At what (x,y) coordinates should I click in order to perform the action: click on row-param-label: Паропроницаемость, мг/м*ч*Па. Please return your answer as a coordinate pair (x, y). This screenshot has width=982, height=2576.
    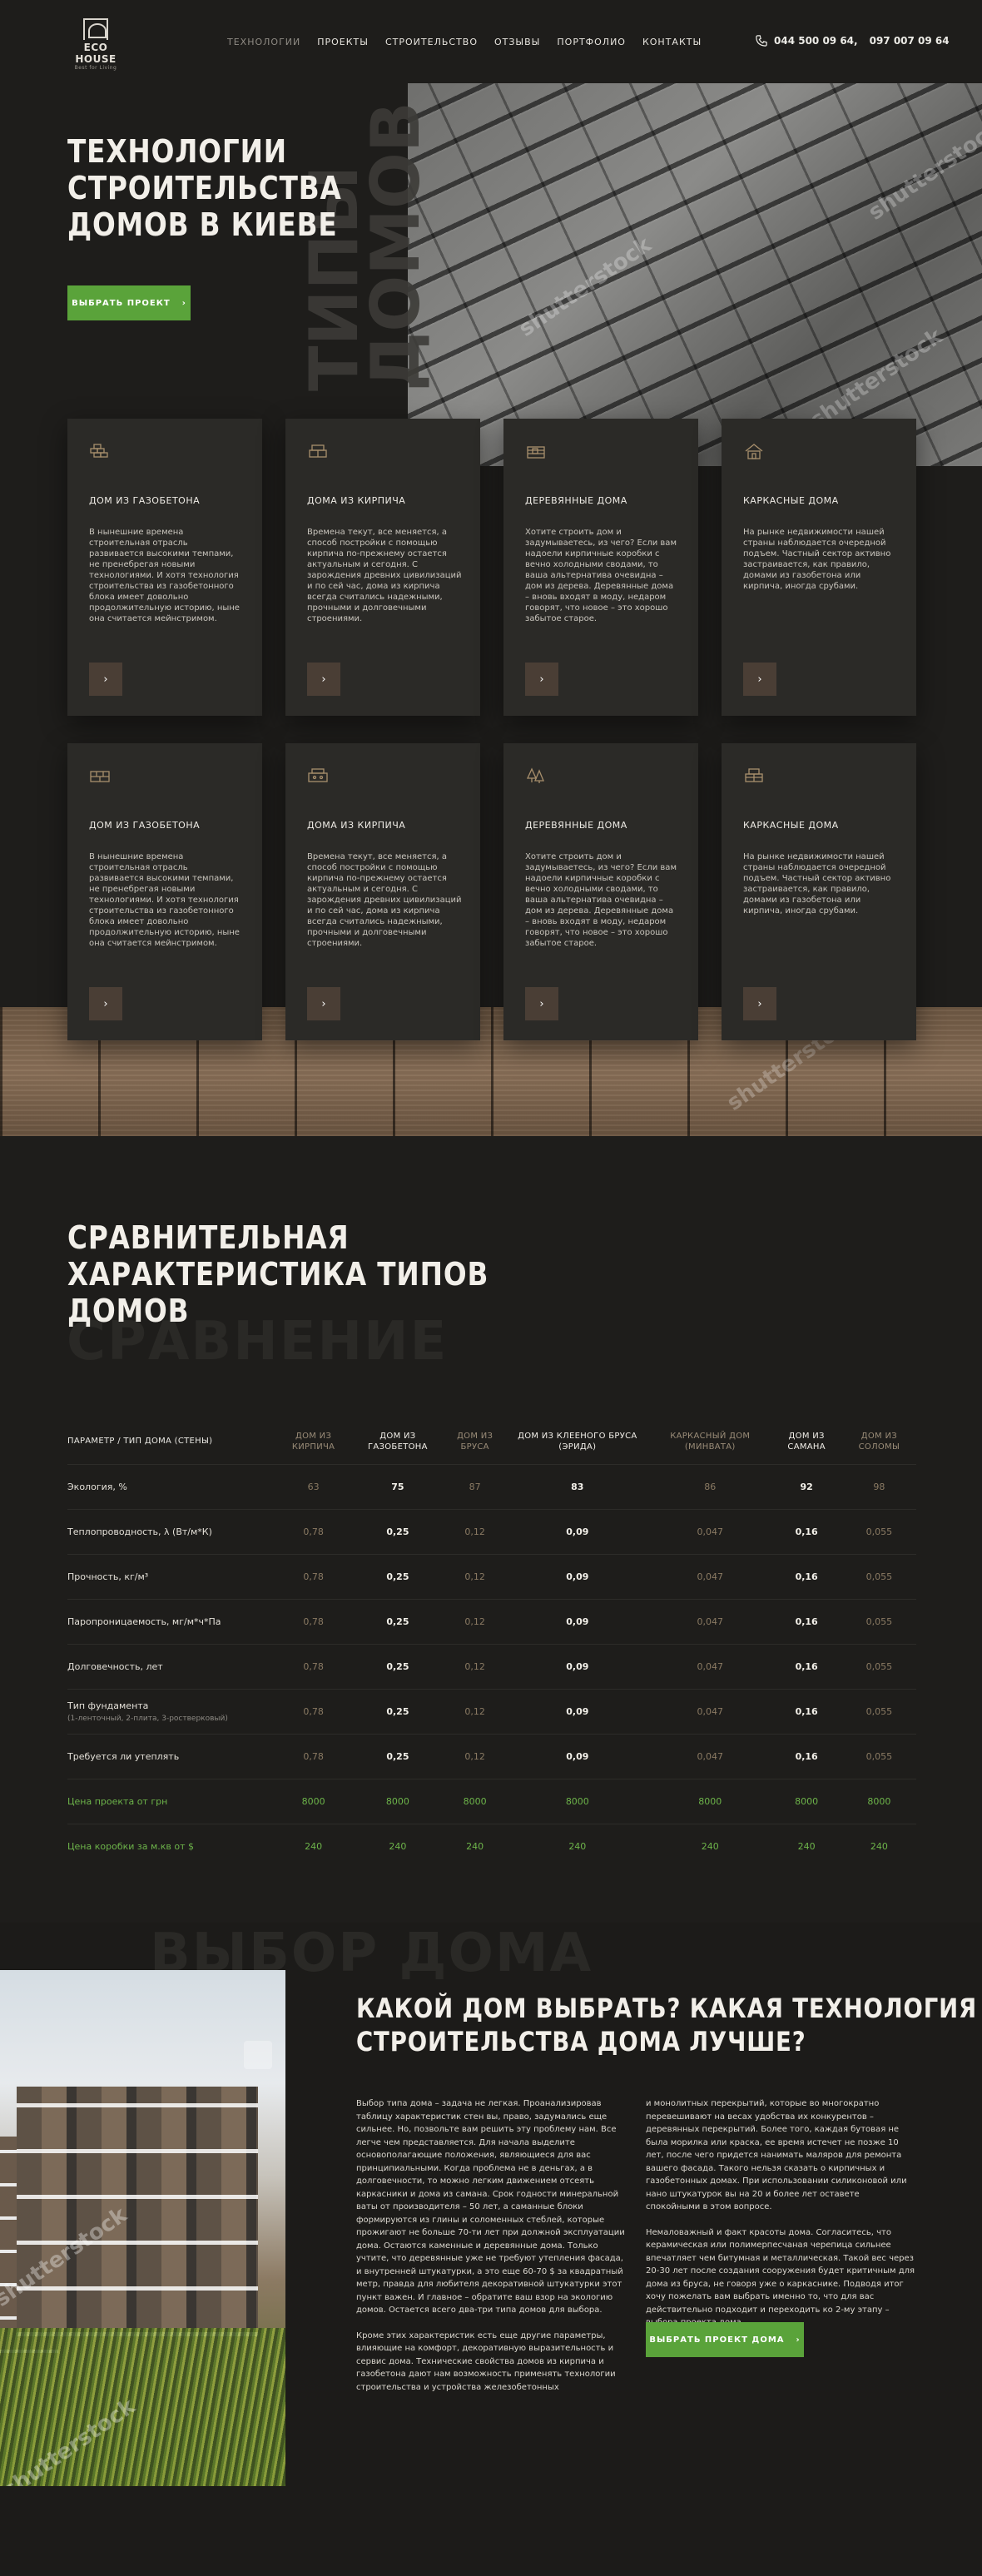
    Looking at the image, I should click on (144, 1621).